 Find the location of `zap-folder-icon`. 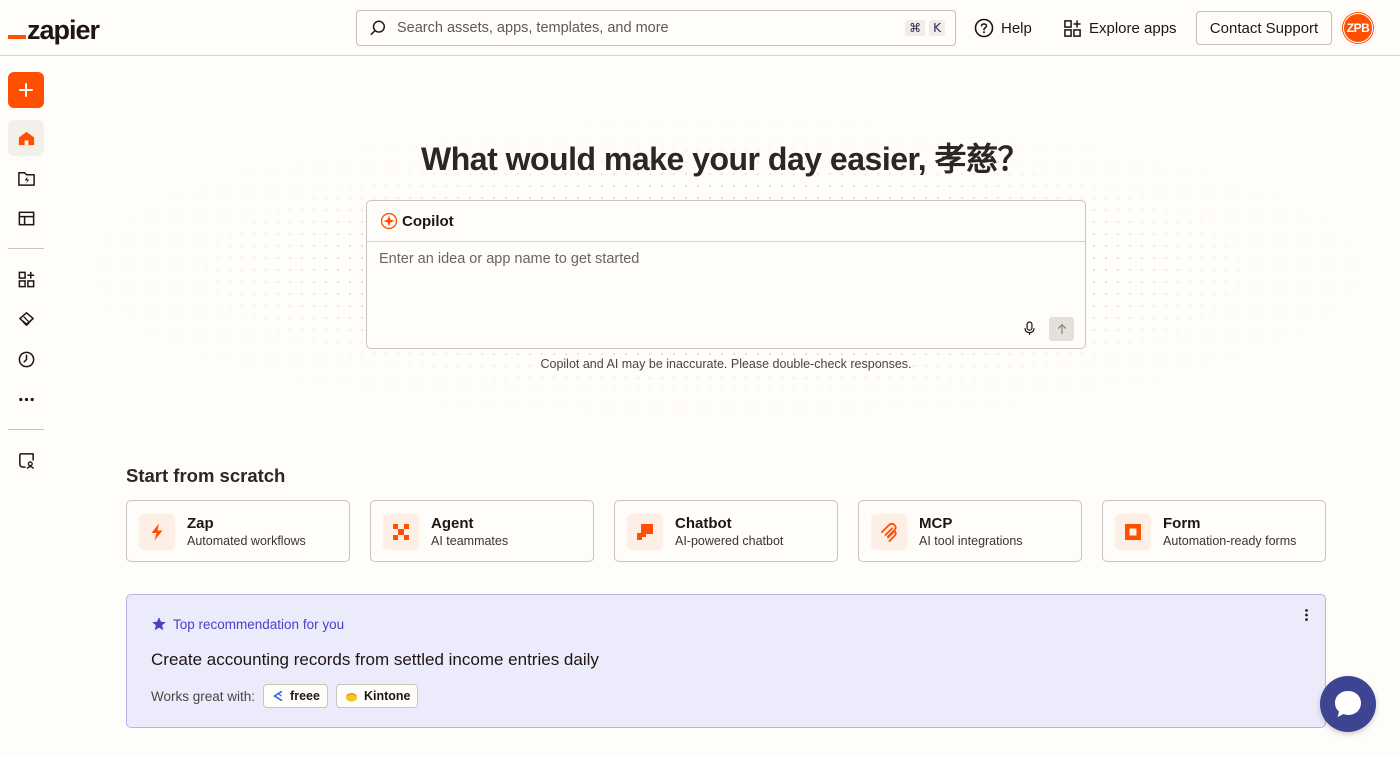

zap-folder-icon is located at coordinates (26, 178).